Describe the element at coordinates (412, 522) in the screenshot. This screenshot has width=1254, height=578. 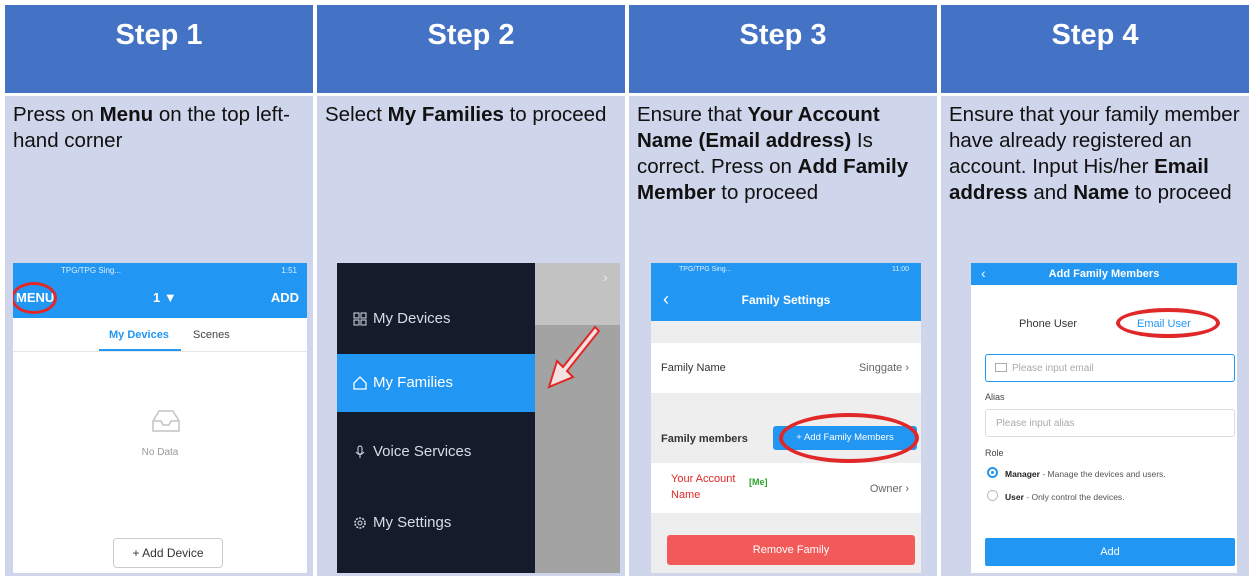
I see `drawer-item-label: My Settings` at that location.